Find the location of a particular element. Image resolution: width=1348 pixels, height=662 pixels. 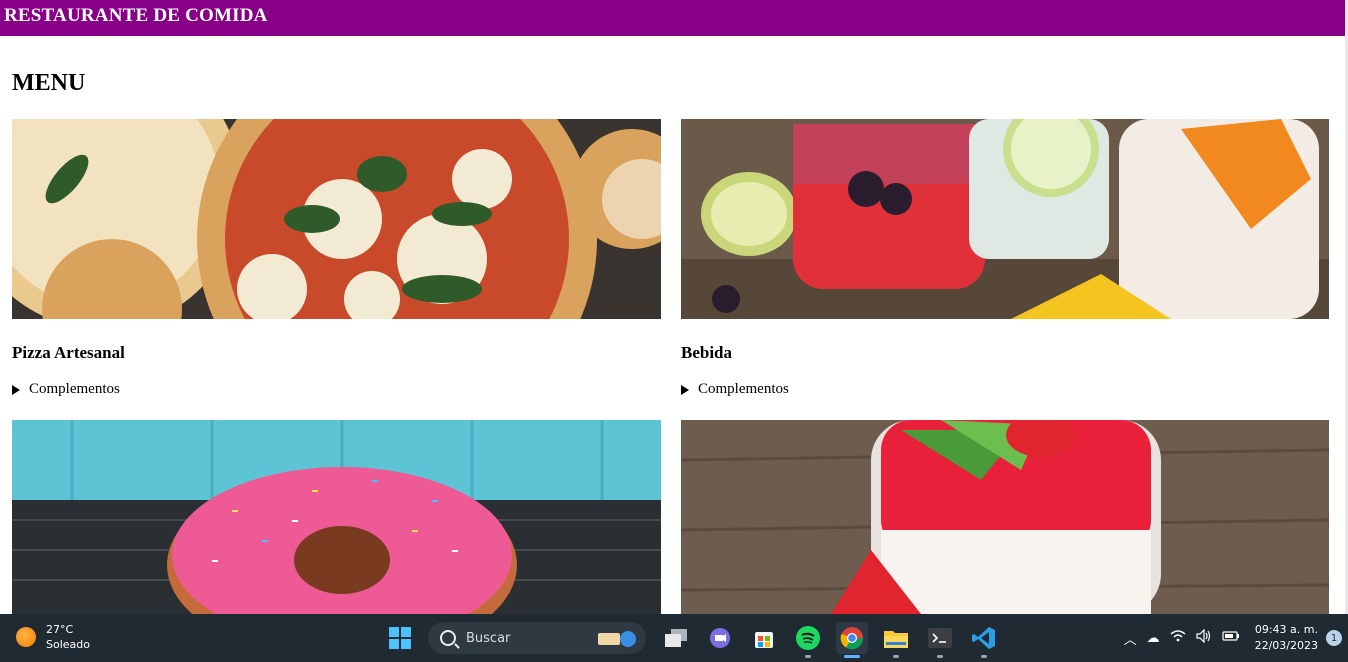

site-header: RESTAURANTE DE COMIDA is located at coordinates (672, 18).